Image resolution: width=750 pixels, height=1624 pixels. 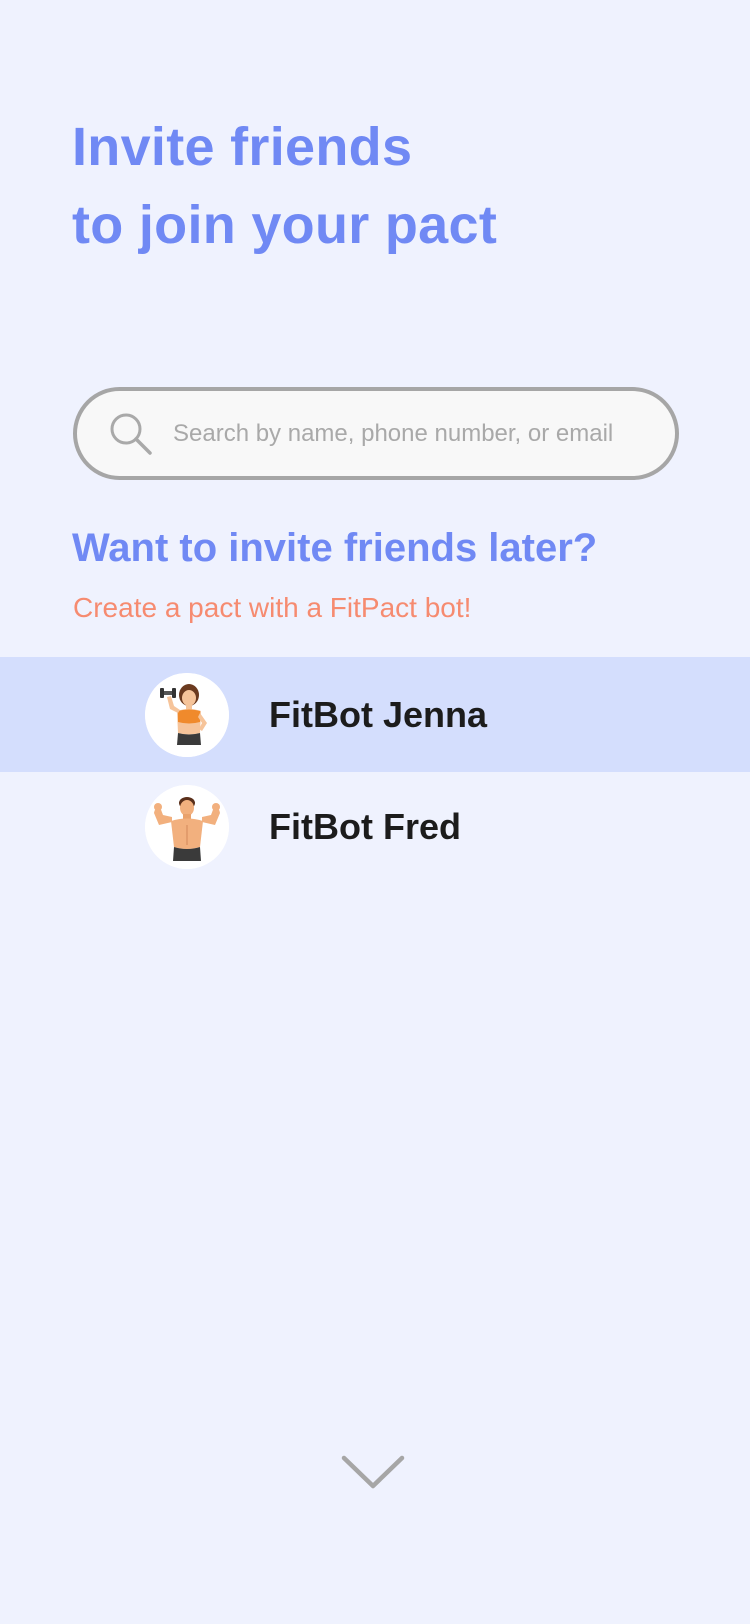 I want to click on search-bar, so click(x=376, y=433).